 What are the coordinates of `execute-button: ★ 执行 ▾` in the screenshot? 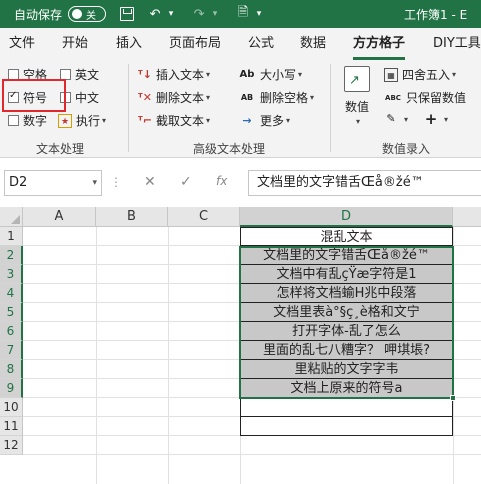 It's located at (82, 120).